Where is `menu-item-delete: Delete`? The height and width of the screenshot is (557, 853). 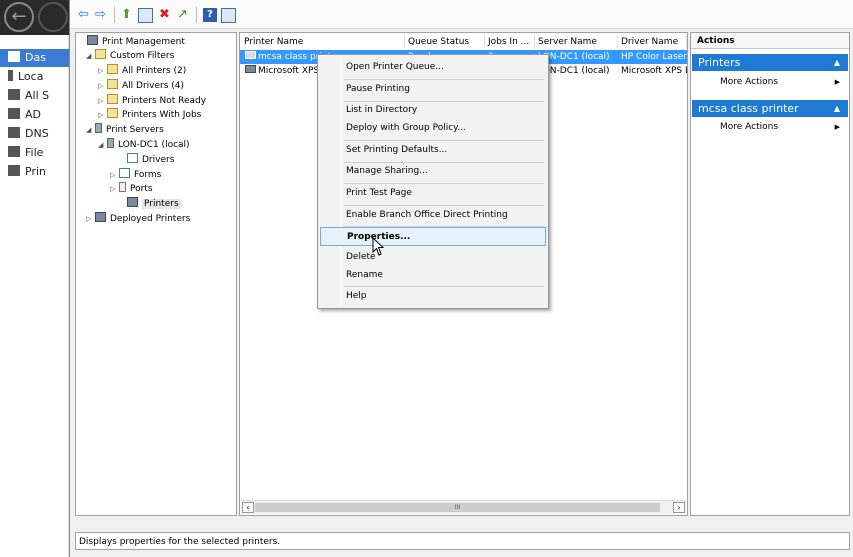
menu-item-delete: Delete is located at coordinates (433, 257).